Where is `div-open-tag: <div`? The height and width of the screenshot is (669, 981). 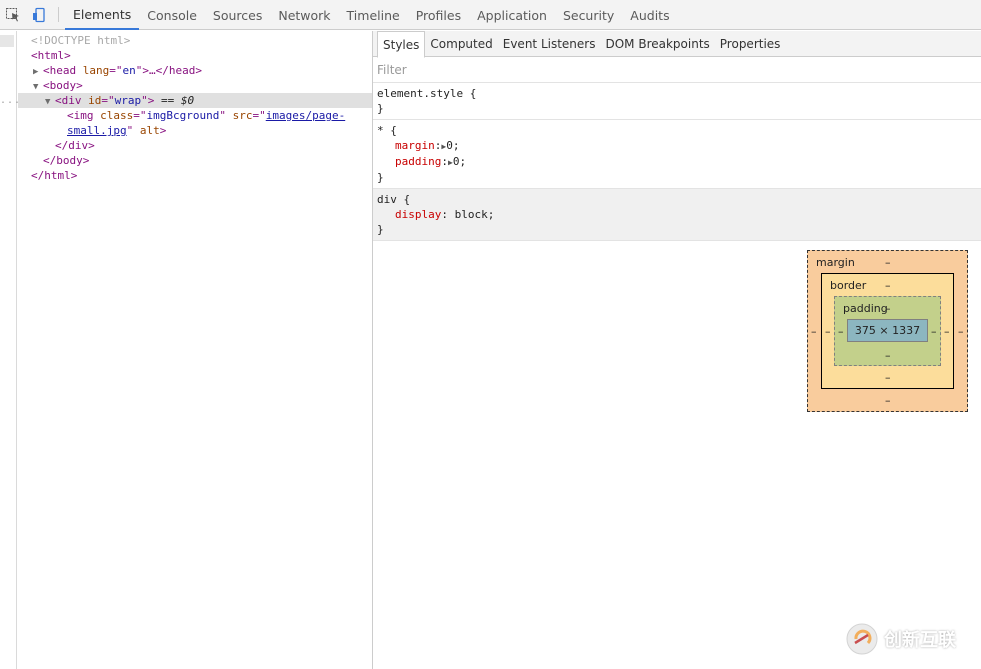 div-open-tag: <div is located at coordinates (68, 100).